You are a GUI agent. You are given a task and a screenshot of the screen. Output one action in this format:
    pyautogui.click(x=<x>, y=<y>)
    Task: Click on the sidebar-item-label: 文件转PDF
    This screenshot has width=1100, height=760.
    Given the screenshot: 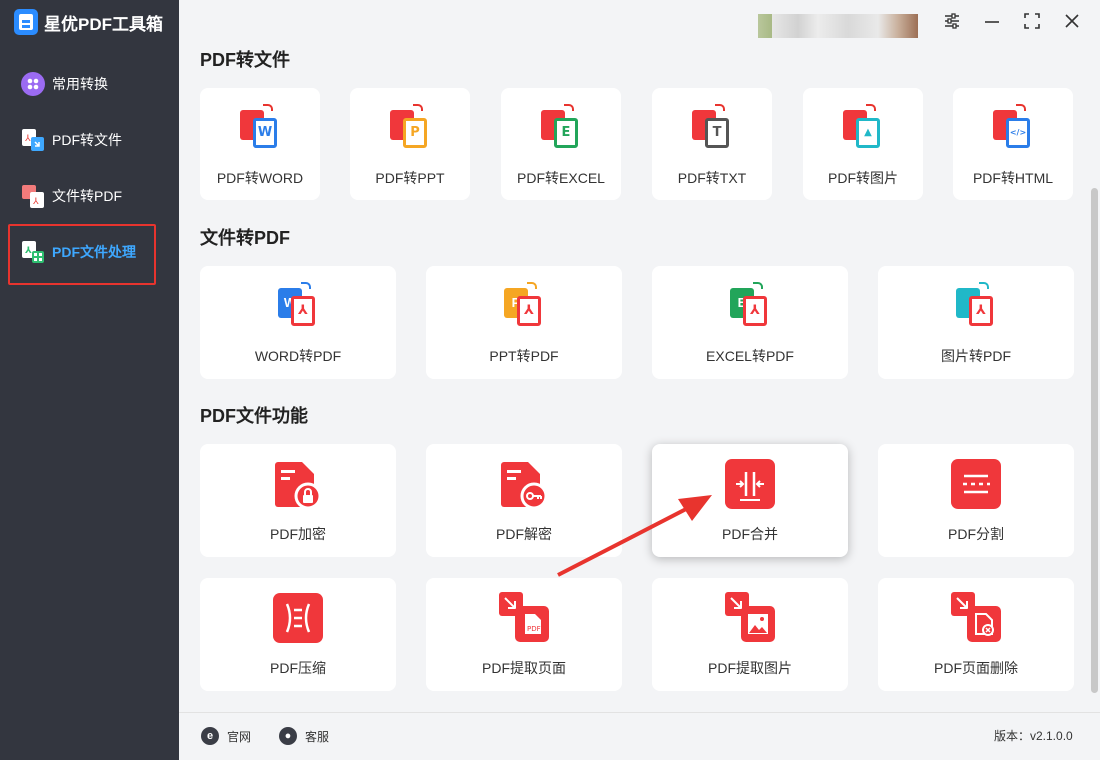 What is the action you would take?
    pyautogui.click(x=87, y=196)
    